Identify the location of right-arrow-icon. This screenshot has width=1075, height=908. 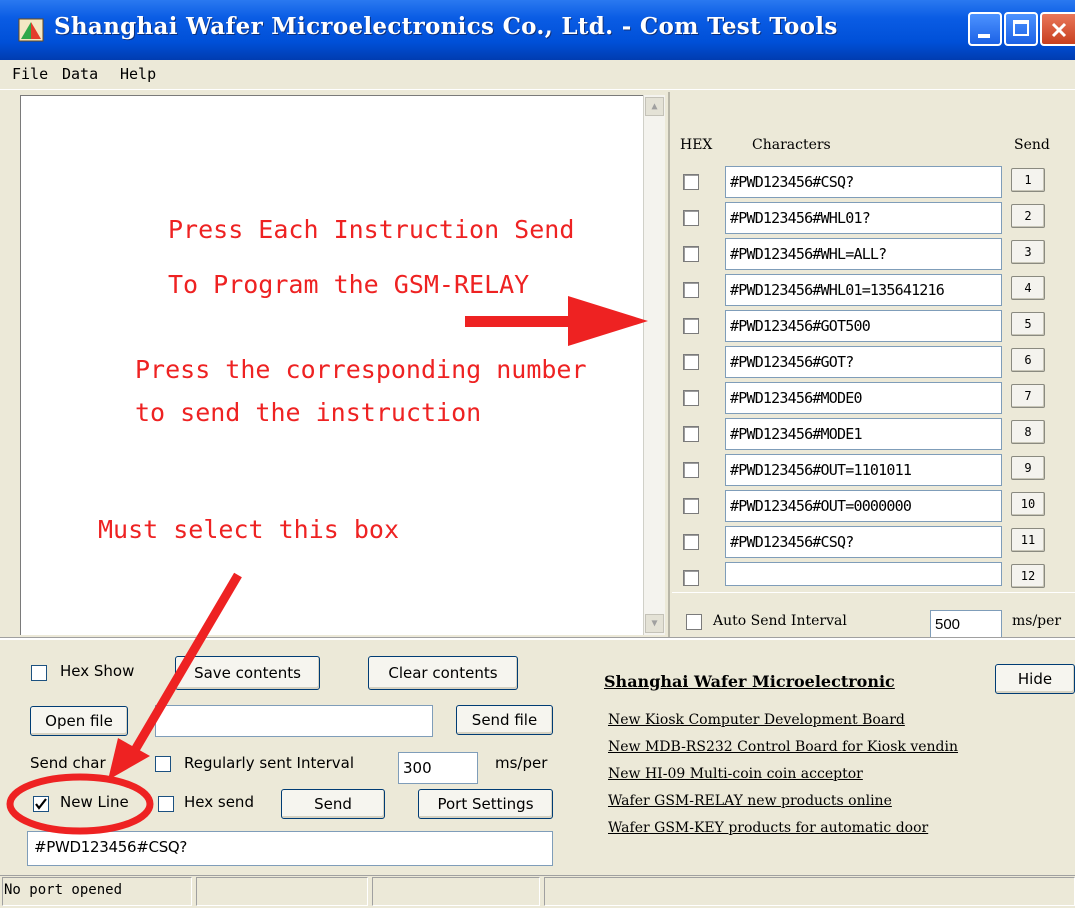
(556, 321).